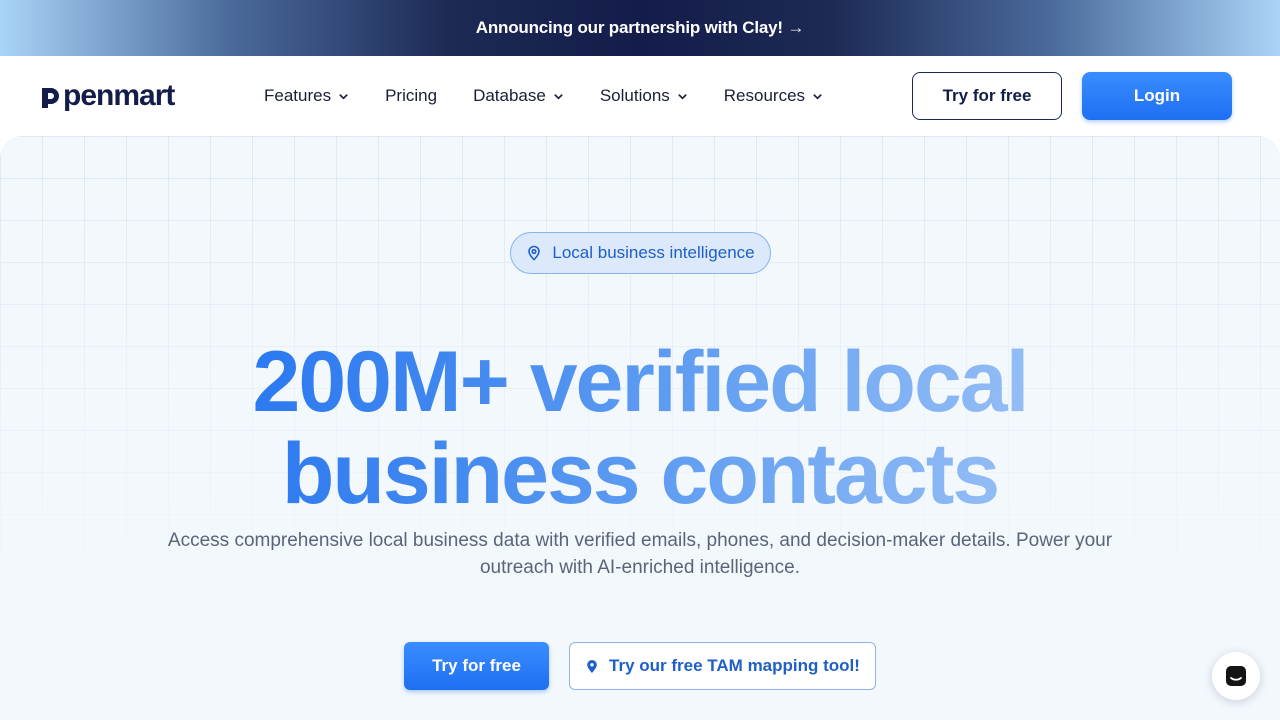  Describe the element at coordinates (653, 252) in the screenshot. I see `hero-badge-label: Local business intelligence` at that location.